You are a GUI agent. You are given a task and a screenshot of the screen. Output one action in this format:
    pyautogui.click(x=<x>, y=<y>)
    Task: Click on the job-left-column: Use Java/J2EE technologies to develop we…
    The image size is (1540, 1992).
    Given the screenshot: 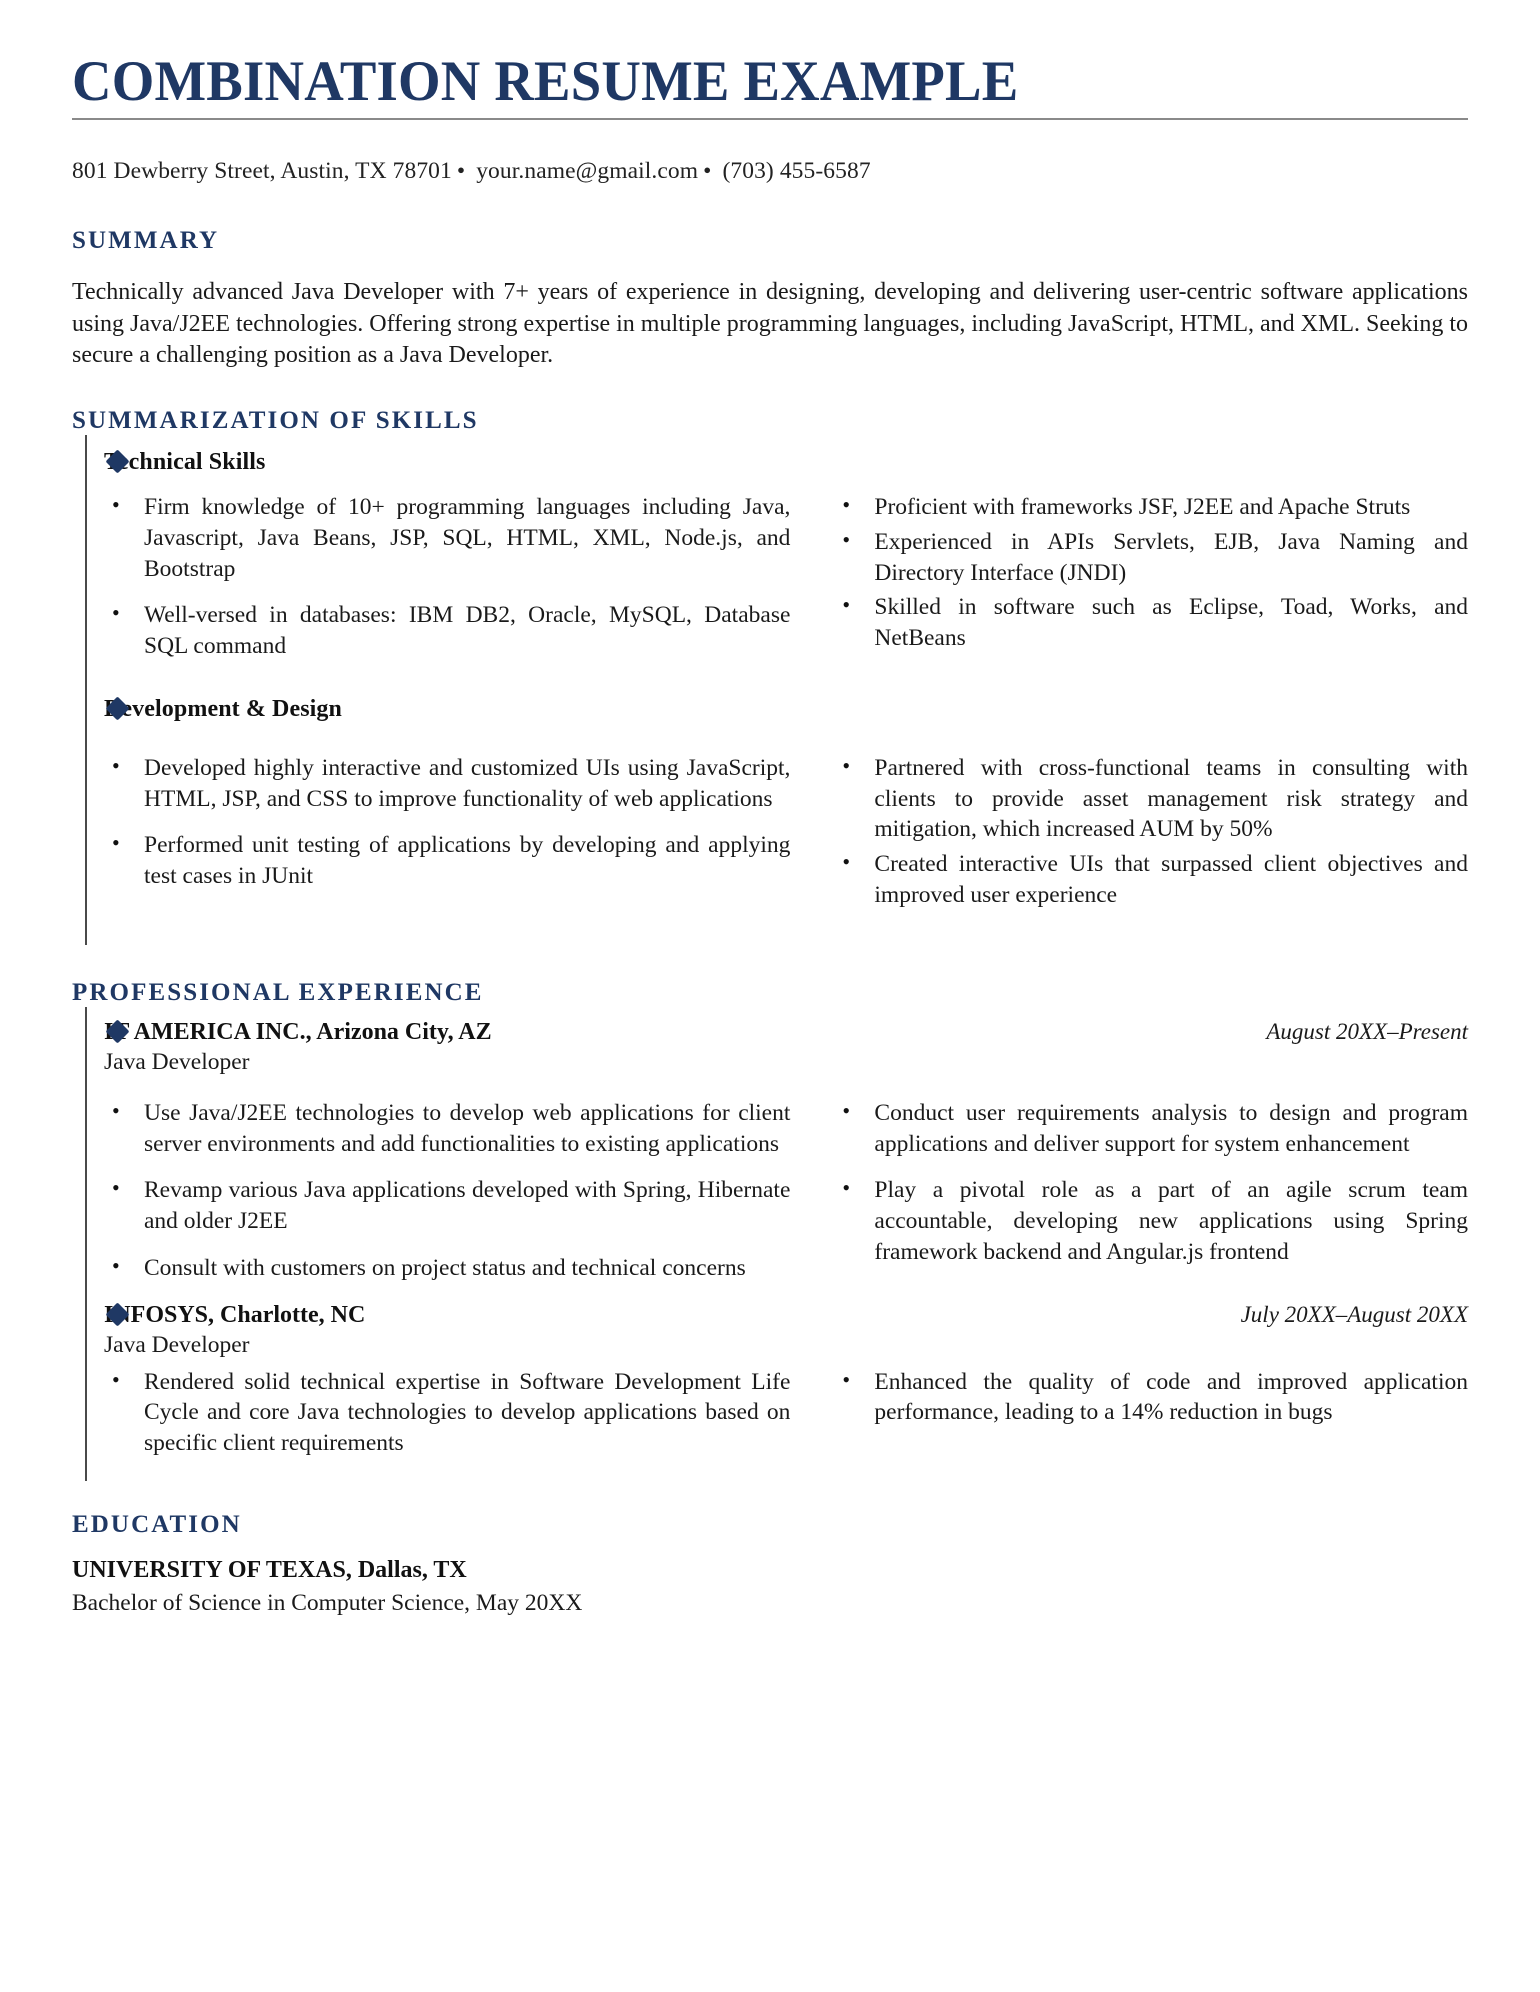 What is the action you would take?
    pyautogui.click(x=447, y=1190)
    